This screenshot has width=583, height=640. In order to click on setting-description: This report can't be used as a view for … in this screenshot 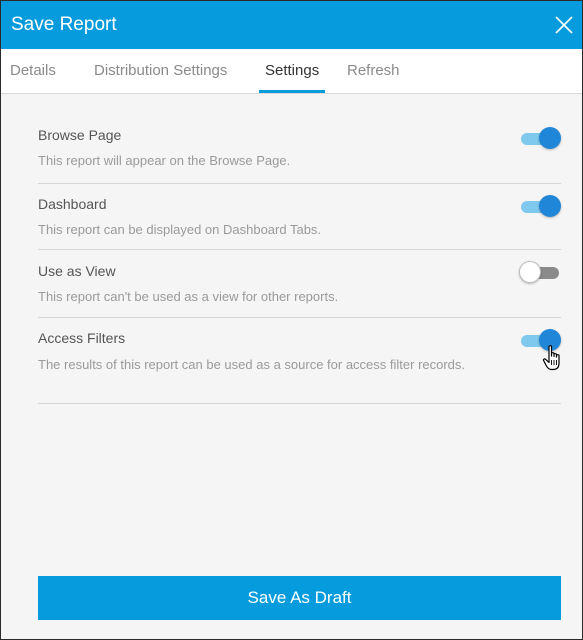, I will do `click(188, 296)`.